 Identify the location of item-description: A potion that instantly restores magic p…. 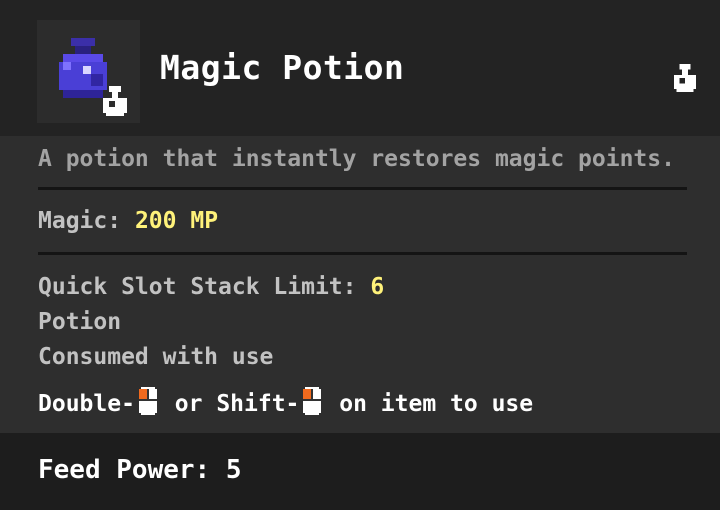
(356, 159).